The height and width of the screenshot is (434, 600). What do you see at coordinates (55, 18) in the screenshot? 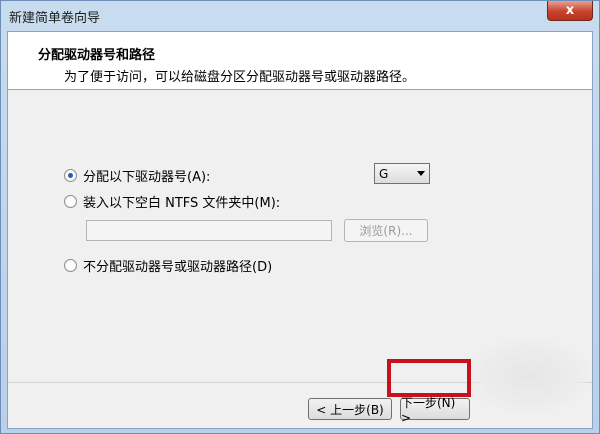
I see `window-title: 新建简单卷向导` at bounding box center [55, 18].